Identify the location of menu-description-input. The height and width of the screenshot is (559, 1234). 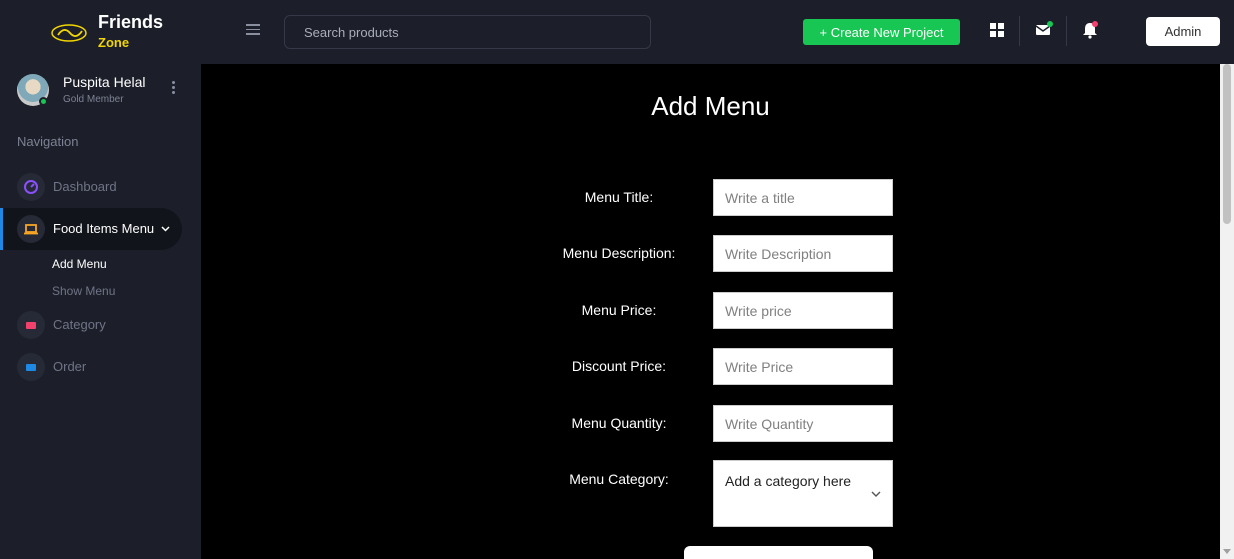
(803, 253).